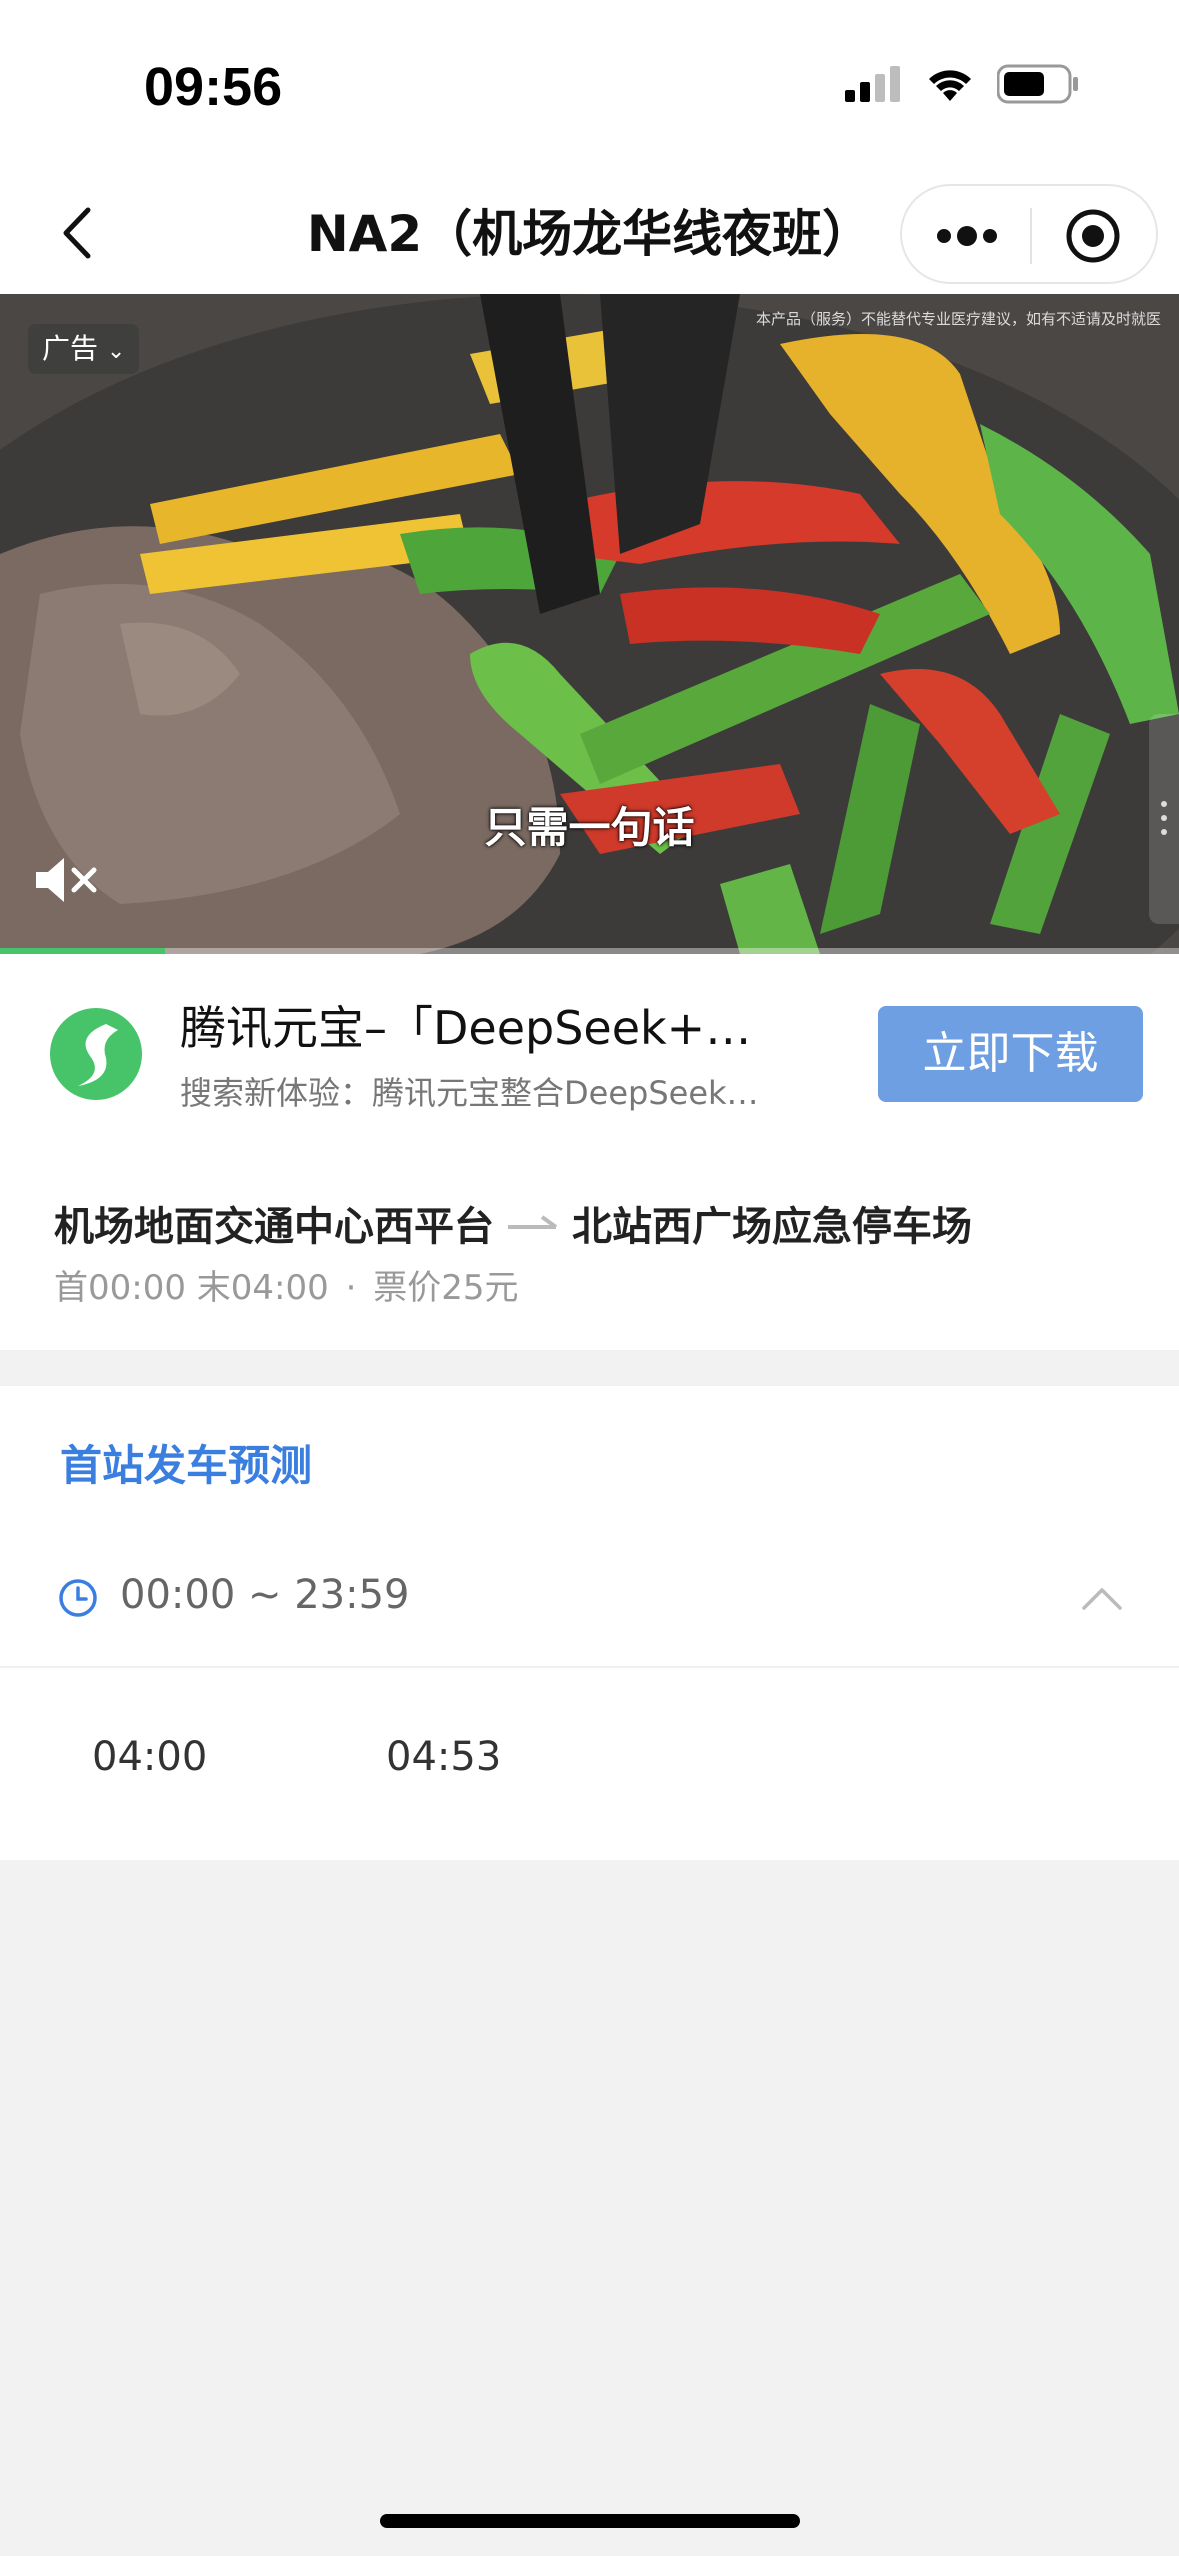  What do you see at coordinates (78, 1598) in the screenshot?
I see `clock-icon` at bounding box center [78, 1598].